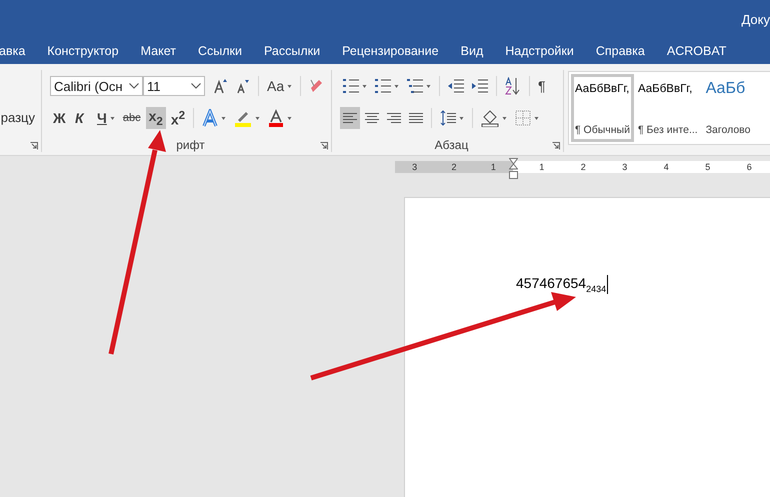  Describe the element at coordinates (158, 51) in the screenshot. I see `ribbon-tab: Макет` at that location.